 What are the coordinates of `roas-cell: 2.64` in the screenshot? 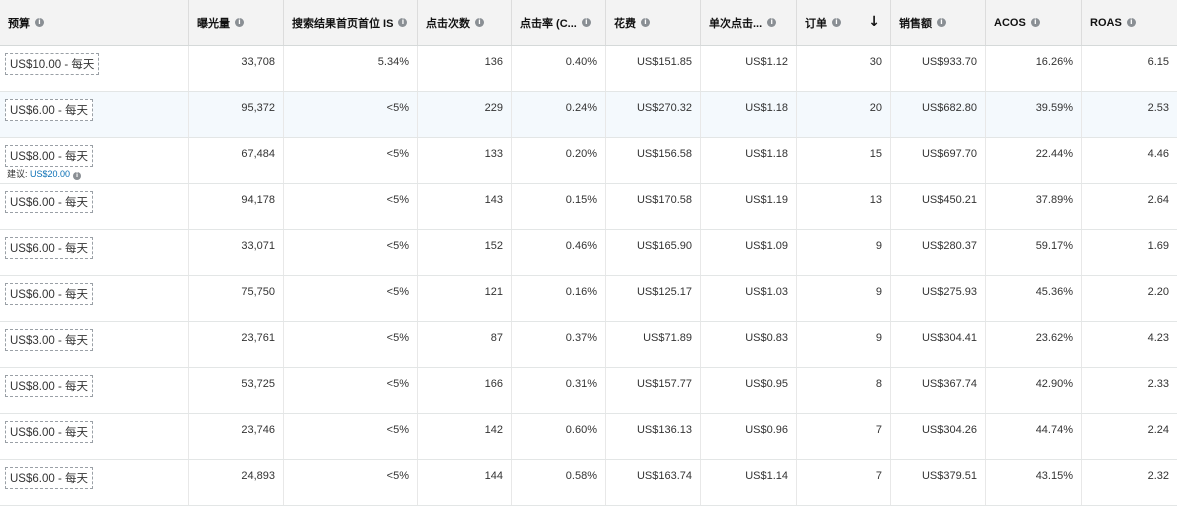 It's located at (1158, 200).